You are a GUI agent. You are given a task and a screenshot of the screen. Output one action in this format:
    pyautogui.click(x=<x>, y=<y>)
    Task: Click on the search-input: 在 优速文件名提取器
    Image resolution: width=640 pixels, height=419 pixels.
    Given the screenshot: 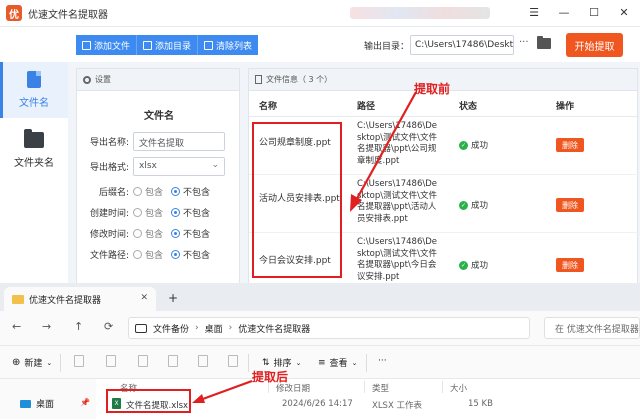 What is the action you would take?
    pyautogui.click(x=592, y=328)
    